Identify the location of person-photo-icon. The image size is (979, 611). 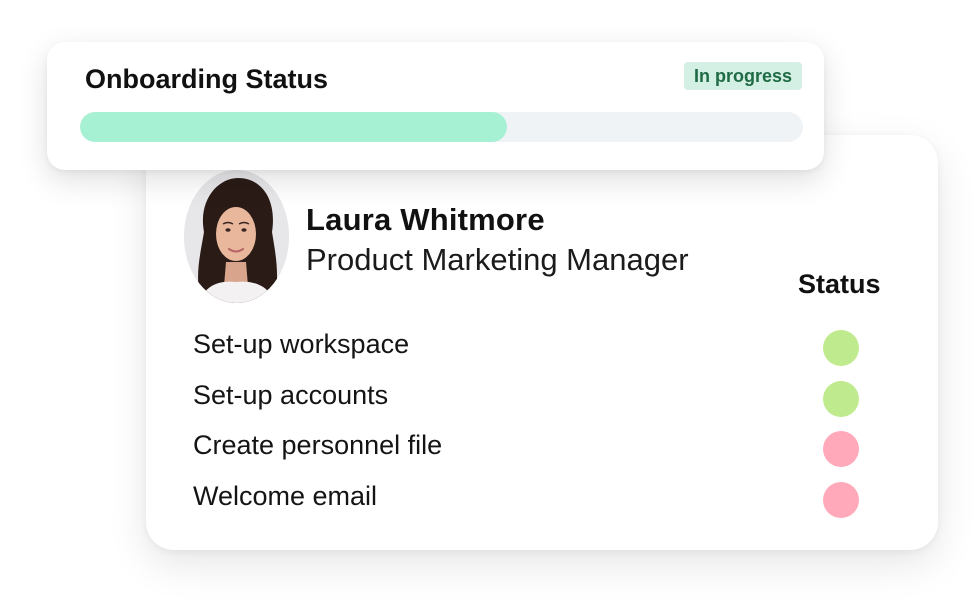
(236, 236).